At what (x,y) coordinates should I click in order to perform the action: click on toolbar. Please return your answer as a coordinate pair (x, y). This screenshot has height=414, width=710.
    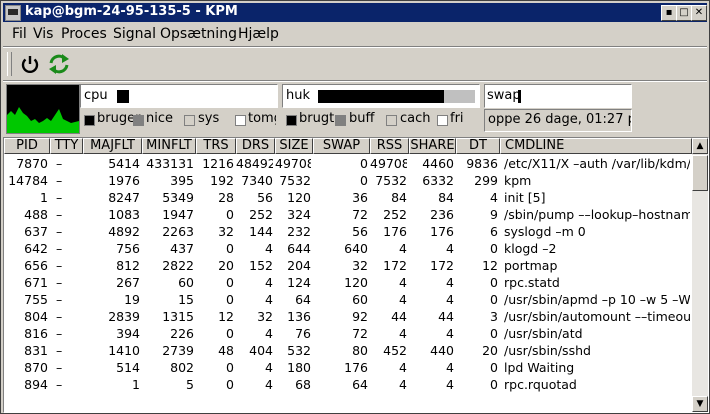
    Looking at the image, I should click on (355, 63).